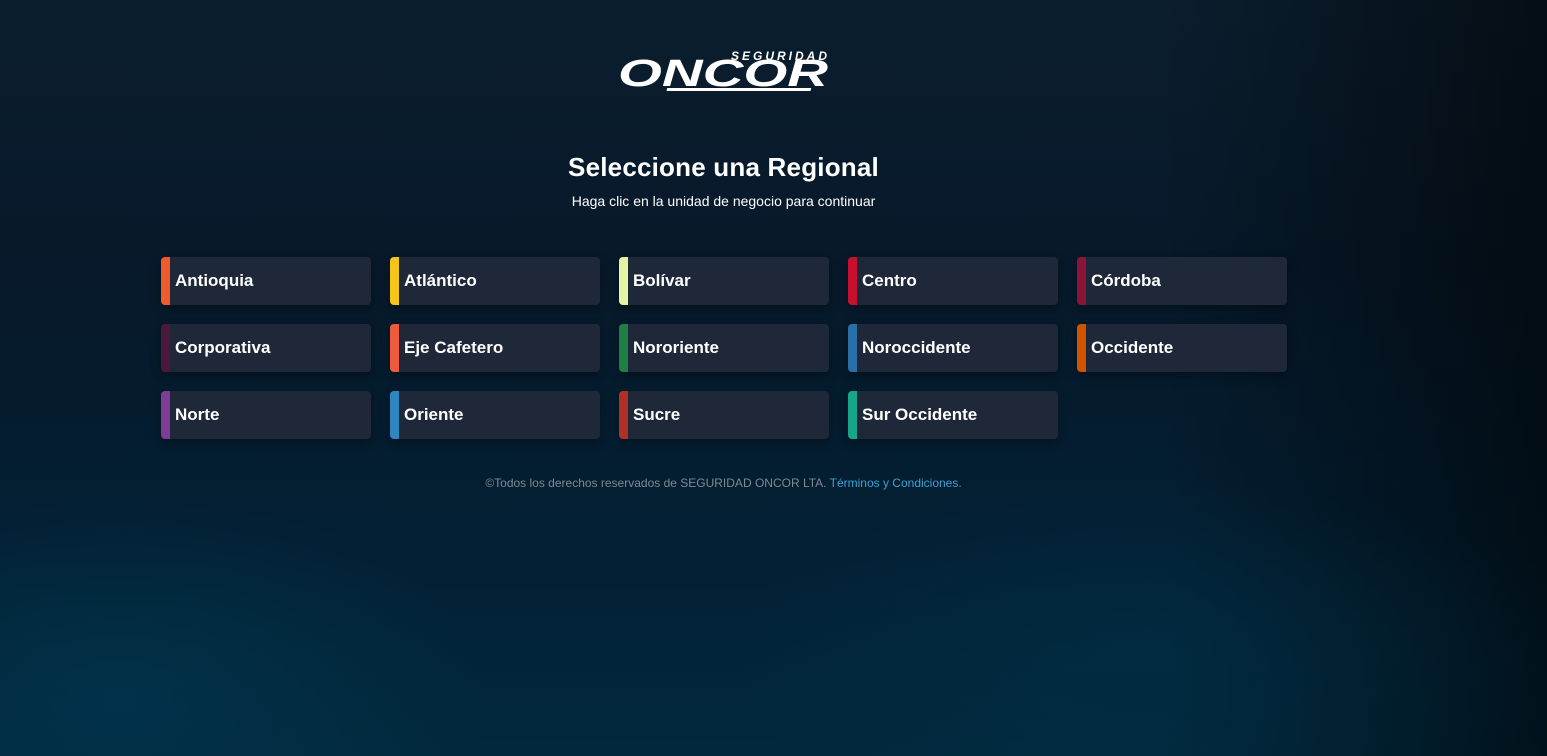  Describe the element at coordinates (440, 280) in the screenshot. I see `regional-label: Atlántico` at that location.